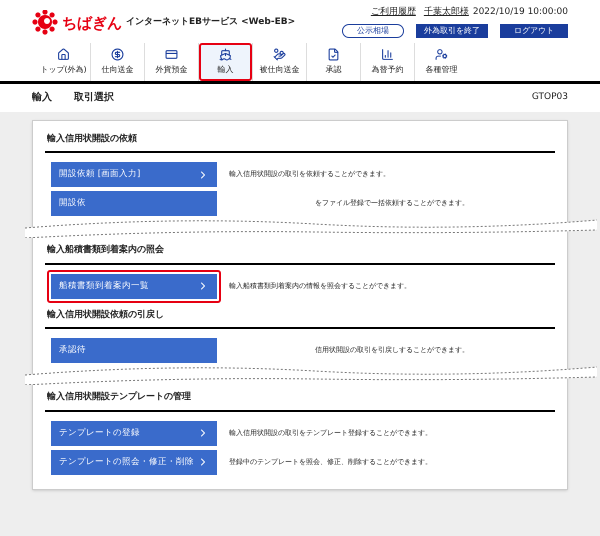  I want to click on flower-logo-icon, so click(45, 23).